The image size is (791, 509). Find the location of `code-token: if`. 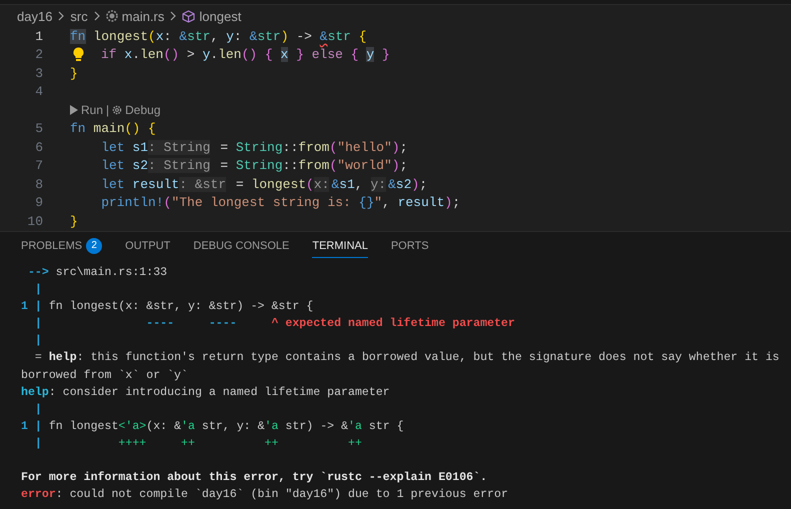

code-token: if is located at coordinates (109, 54).